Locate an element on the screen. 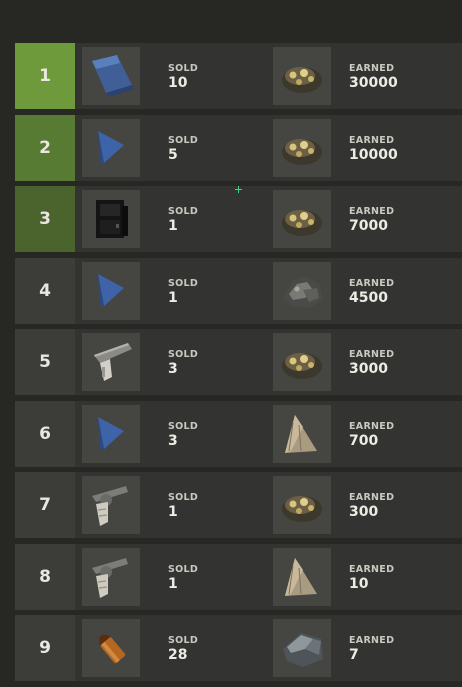  earned-value: 3000 is located at coordinates (368, 369).